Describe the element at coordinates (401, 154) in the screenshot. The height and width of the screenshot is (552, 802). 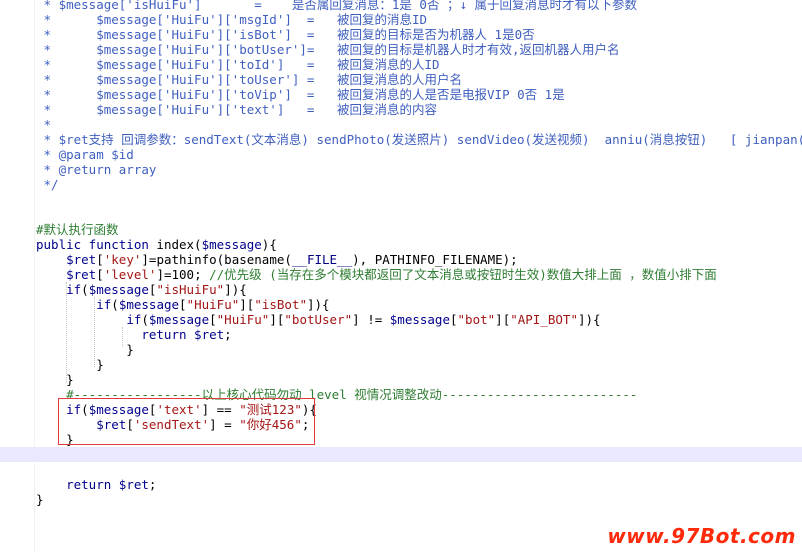
I see `code-line: * @param $id` at that location.